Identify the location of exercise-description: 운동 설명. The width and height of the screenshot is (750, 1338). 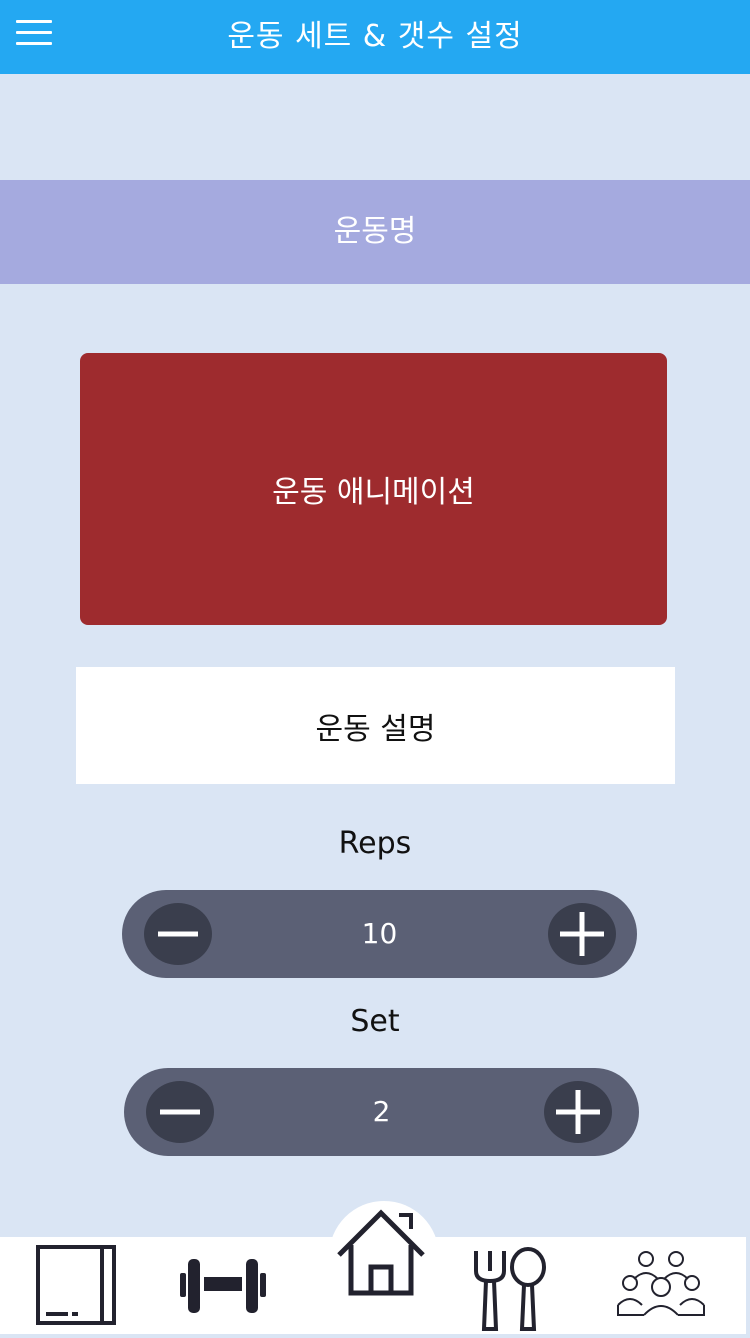
(375, 725).